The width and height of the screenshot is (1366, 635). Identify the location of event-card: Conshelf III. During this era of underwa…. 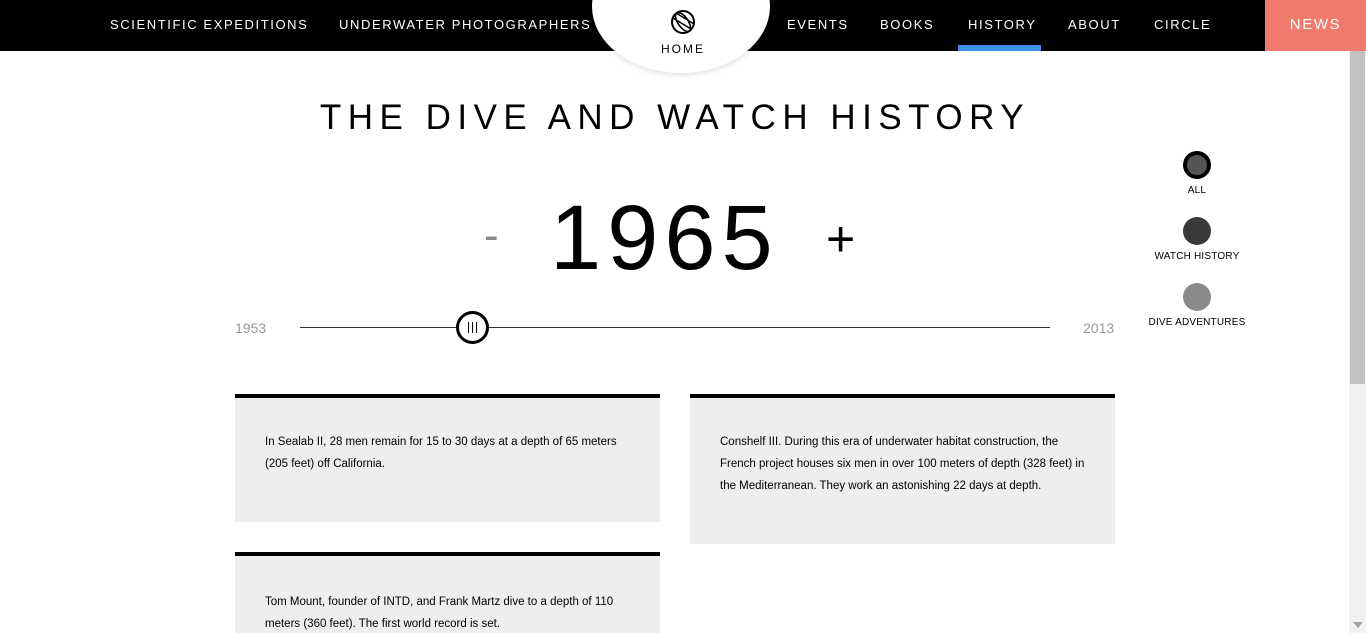
(902, 469).